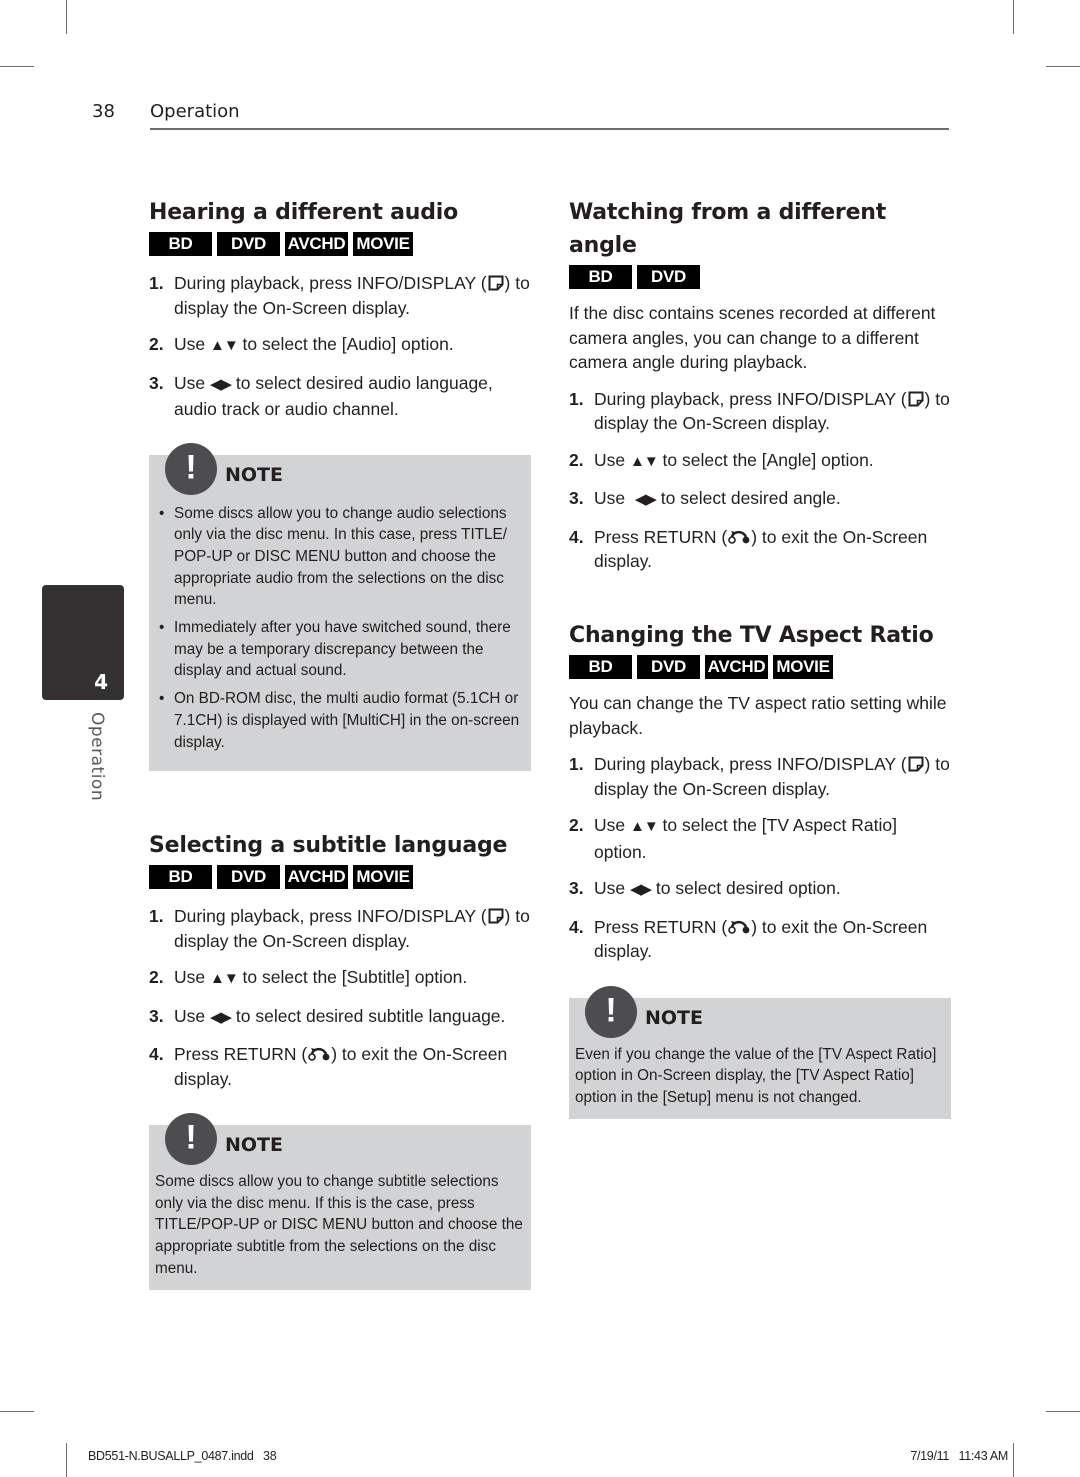  I want to click on section-name: Operation, so click(195, 111).